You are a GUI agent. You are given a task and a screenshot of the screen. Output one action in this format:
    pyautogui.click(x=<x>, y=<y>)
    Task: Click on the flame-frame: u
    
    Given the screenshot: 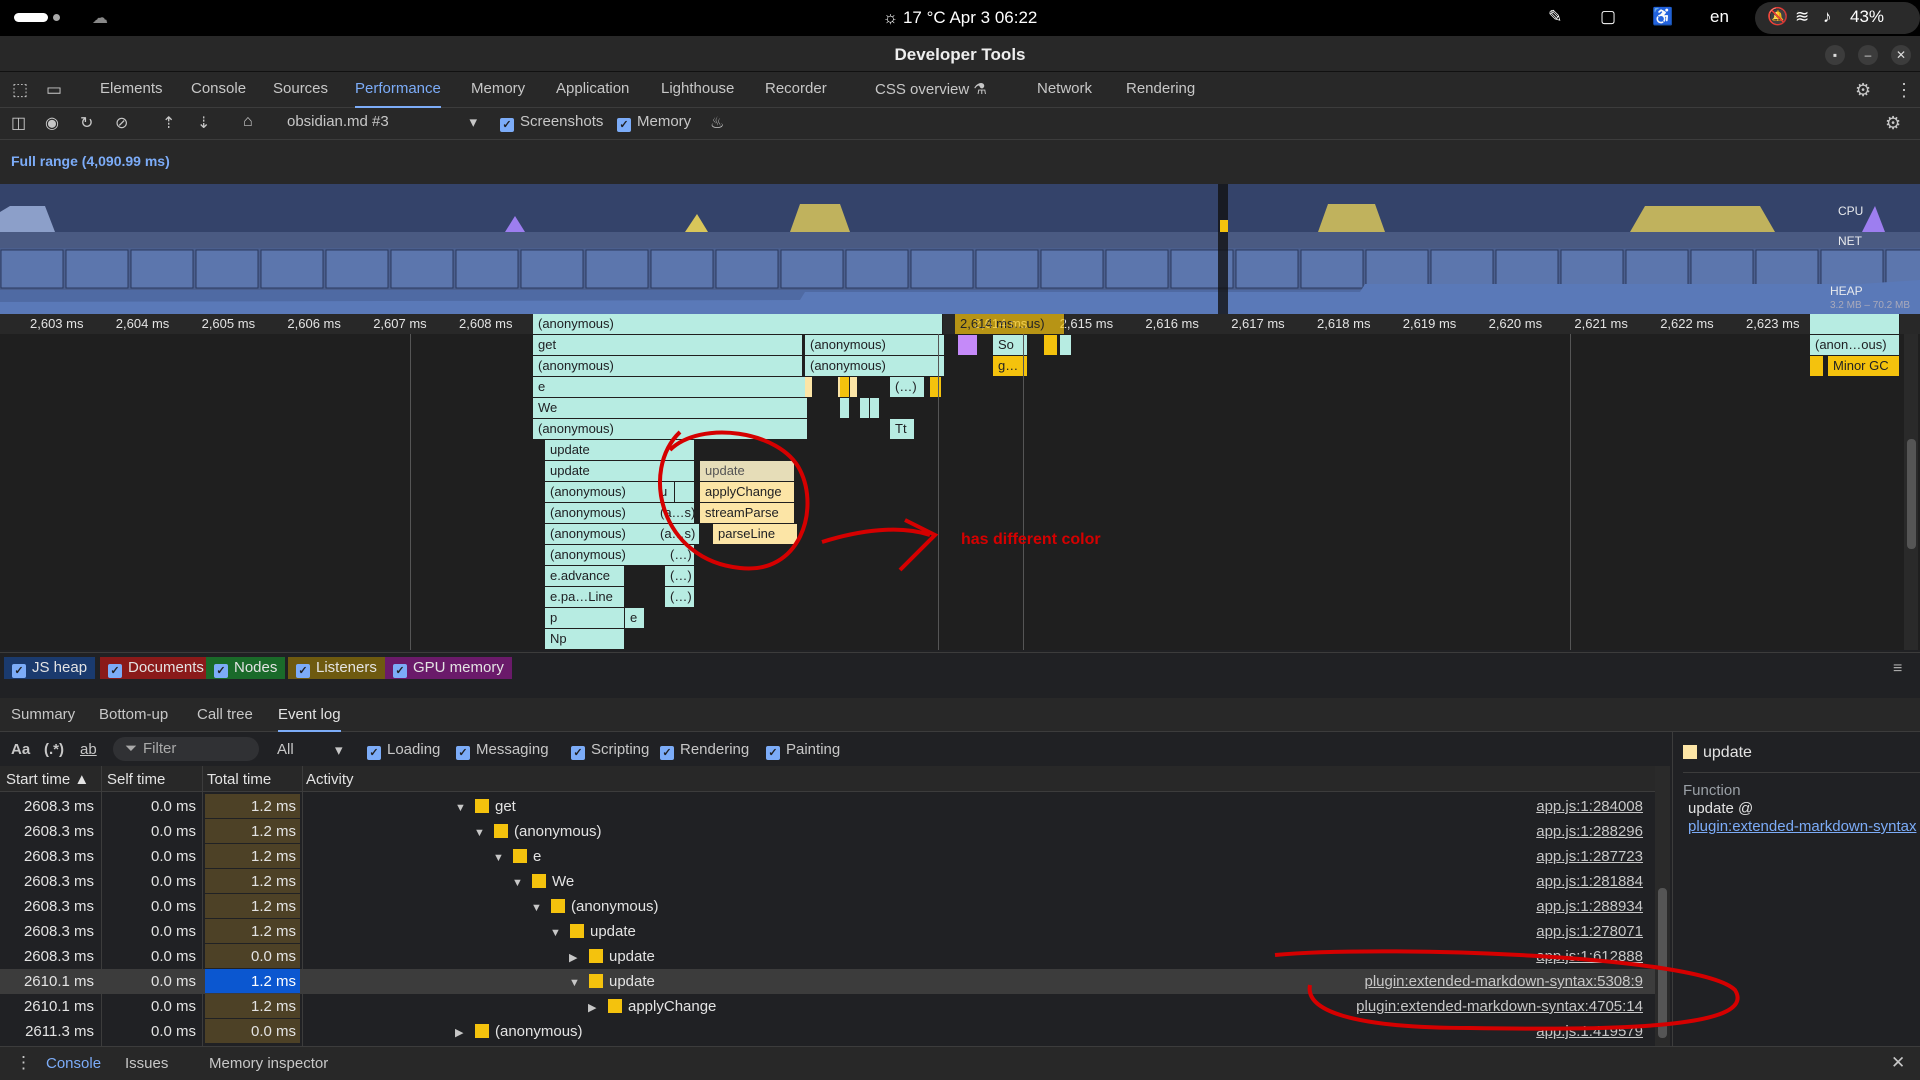 What is the action you would take?
    pyautogui.click(x=665, y=492)
    